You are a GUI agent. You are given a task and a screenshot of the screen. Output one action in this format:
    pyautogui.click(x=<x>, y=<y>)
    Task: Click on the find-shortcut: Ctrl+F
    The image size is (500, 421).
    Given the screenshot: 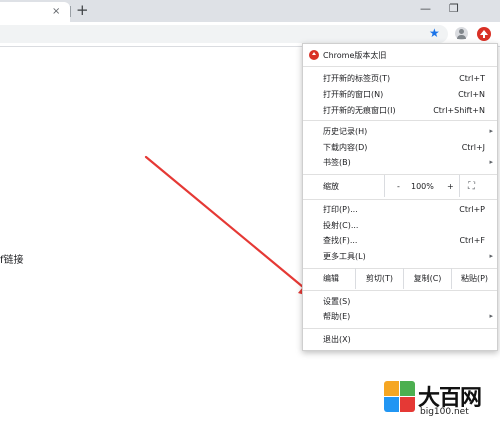 What is the action you would take?
    pyautogui.click(x=472, y=240)
    